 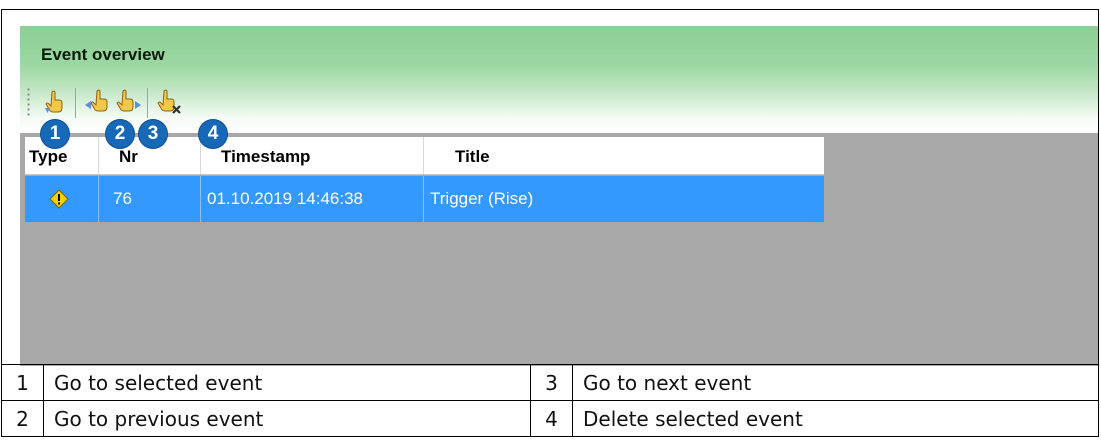 What do you see at coordinates (312, 155) in the screenshot?
I see `column-header-timestamp: Timestamp` at bounding box center [312, 155].